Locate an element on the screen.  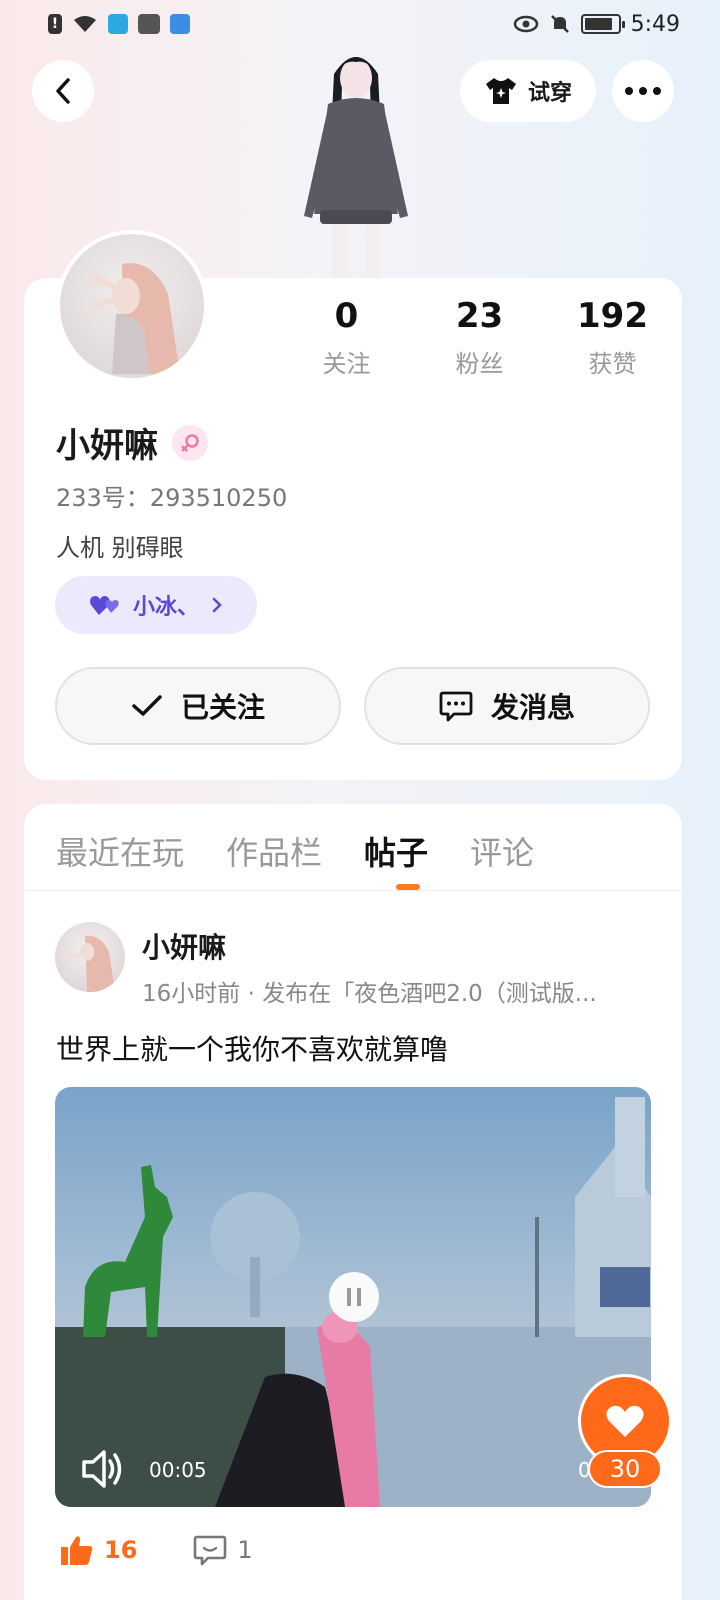
user-bio: 人机 别碍眼 is located at coordinates (120, 548).